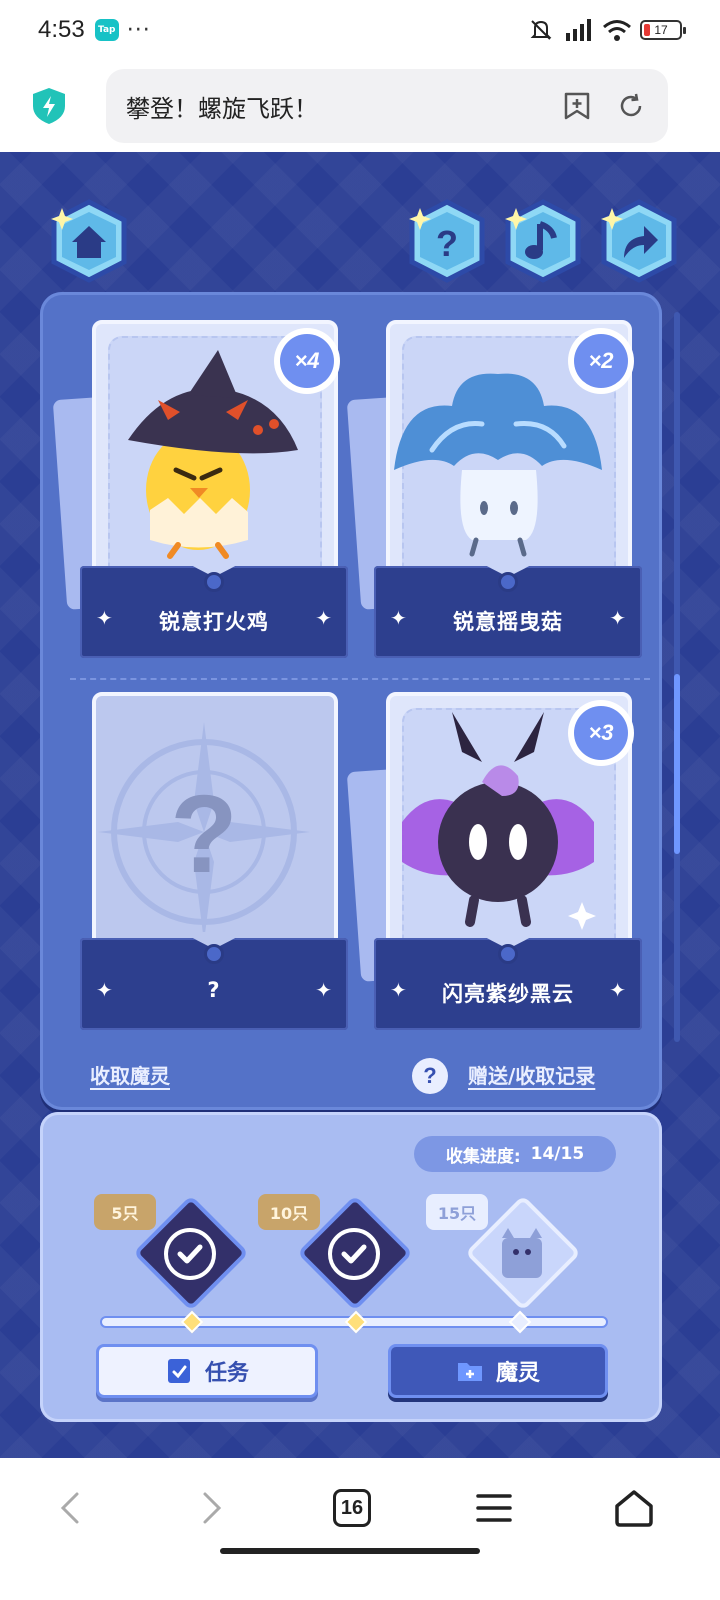 The height and width of the screenshot is (1600, 720). I want to click on music-button, so click(543, 241).